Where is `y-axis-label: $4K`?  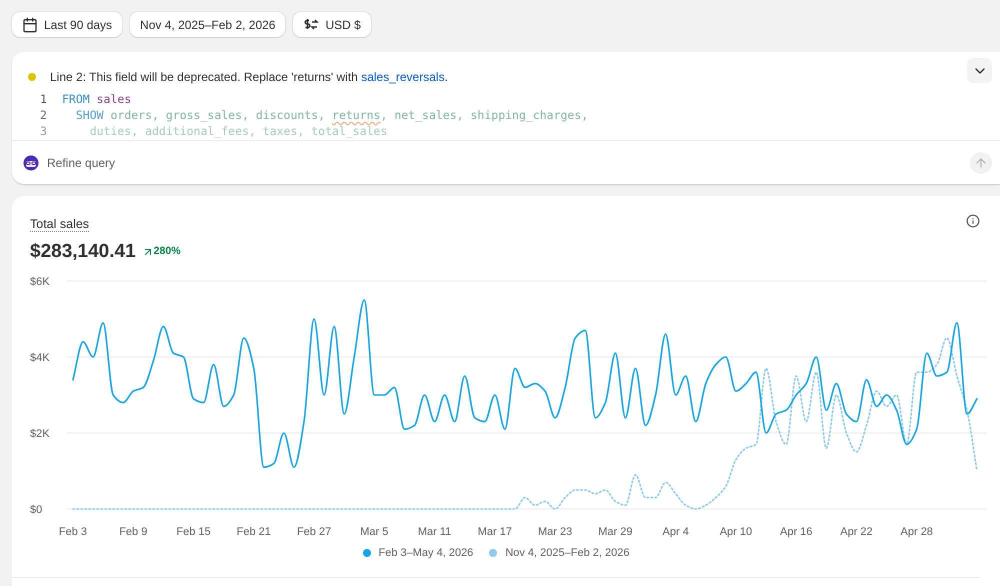 y-axis-label: $4K is located at coordinates (40, 358).